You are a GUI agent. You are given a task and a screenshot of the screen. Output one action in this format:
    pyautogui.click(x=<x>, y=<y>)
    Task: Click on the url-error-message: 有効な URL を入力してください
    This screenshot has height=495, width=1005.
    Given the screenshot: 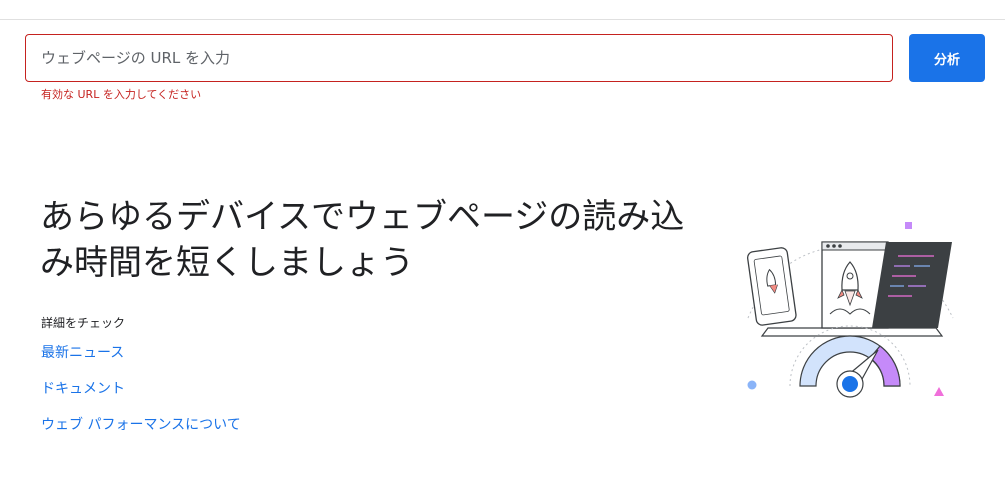 What is the action you would take?
    pyautogui.click(x=121, y=94)
    